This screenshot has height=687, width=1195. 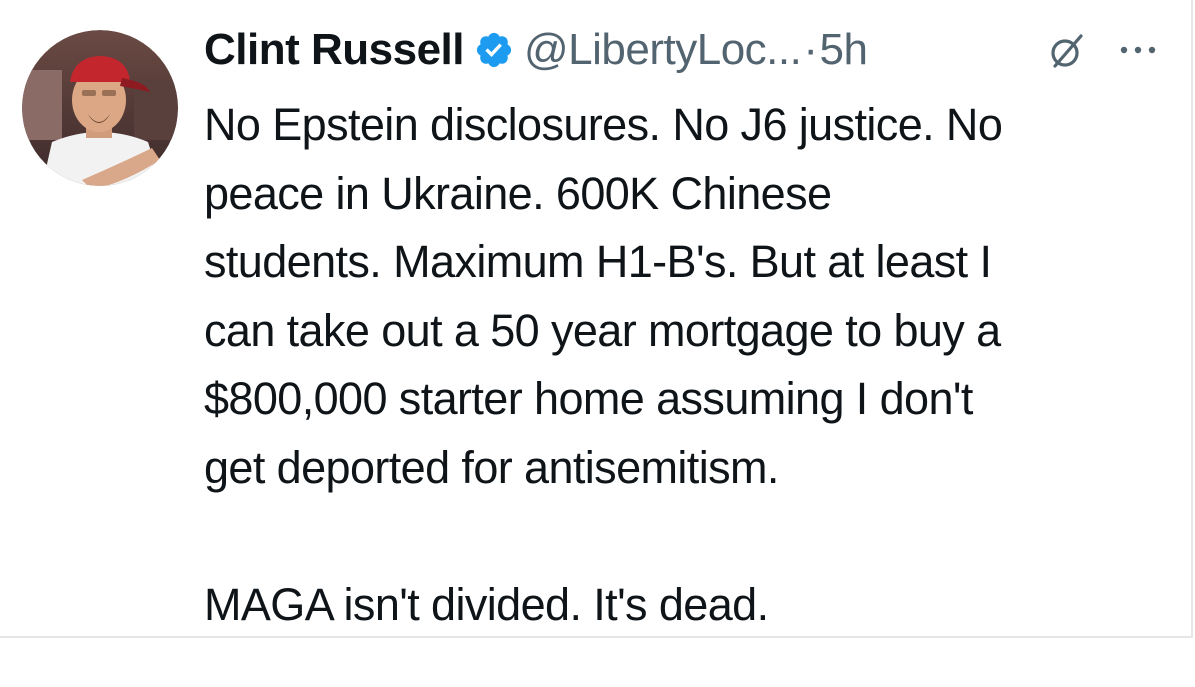 I want to click on avatar, so click(x=100, y=108).